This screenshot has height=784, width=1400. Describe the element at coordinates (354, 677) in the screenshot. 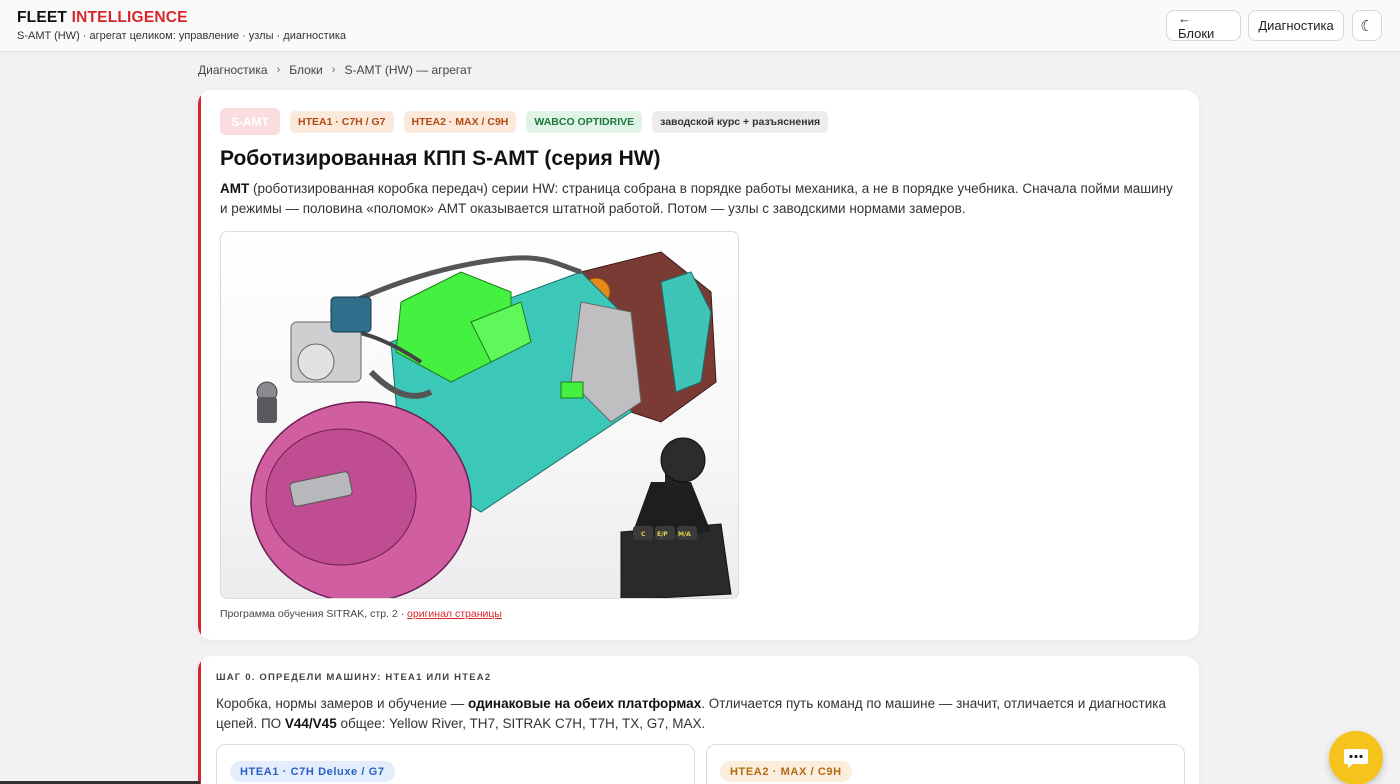

I see `step-heading: ШАГ 0. ОПРЕДЕЛИ МАШИНУ: HTEA1 ИЛИ HTEA2` at that location.